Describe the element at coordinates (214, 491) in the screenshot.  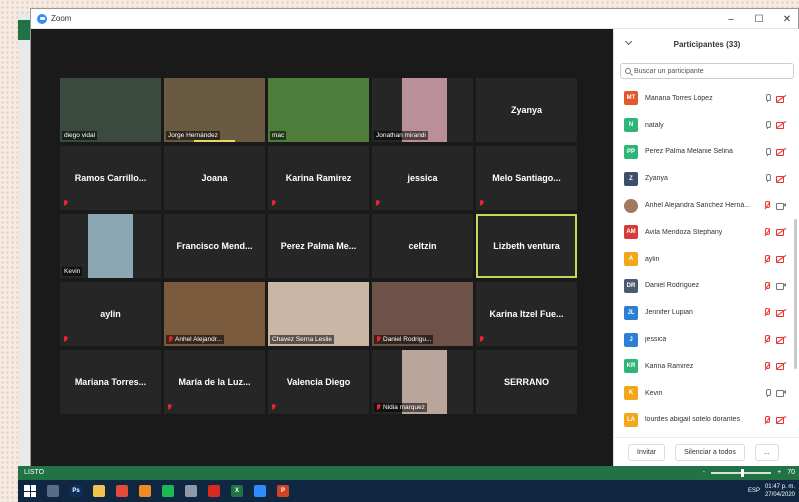
I see `acrobat-icon` at that location.